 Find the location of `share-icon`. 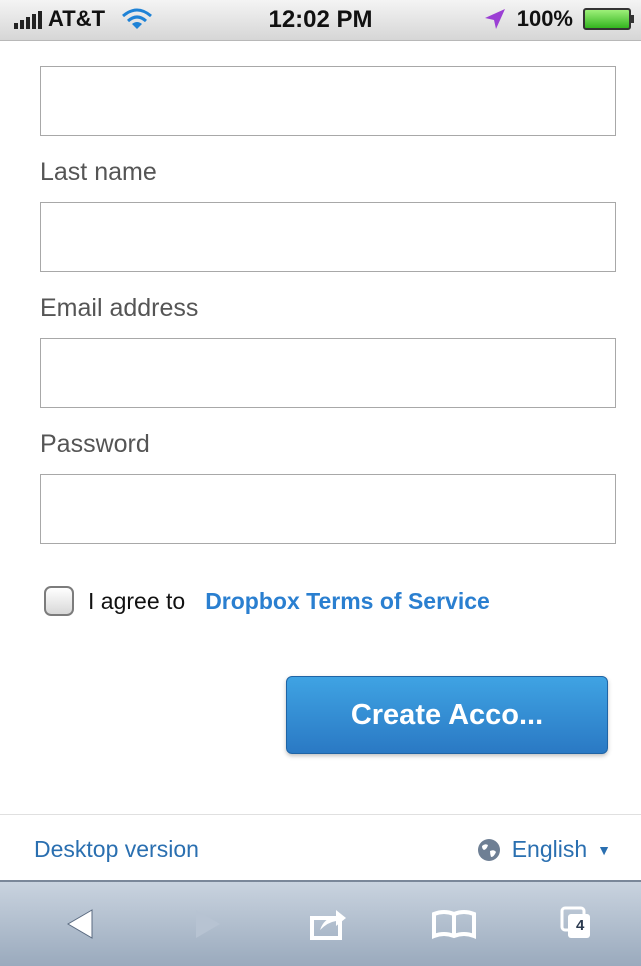

share-icon is located at coordinates (328, 925).